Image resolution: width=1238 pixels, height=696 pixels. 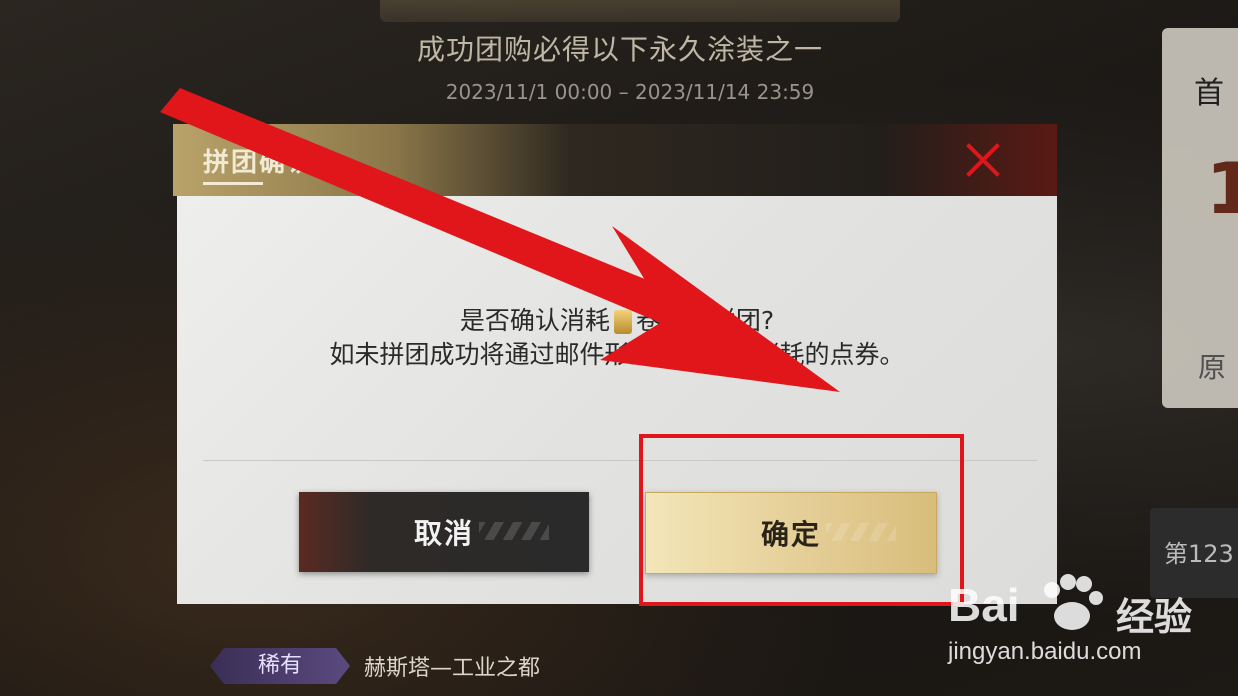 What do you see at coordinates (1045, 651) in the screenshot?
I see `watermark-url: jingyan.baidu.com` at bounding box center [1045, 651].